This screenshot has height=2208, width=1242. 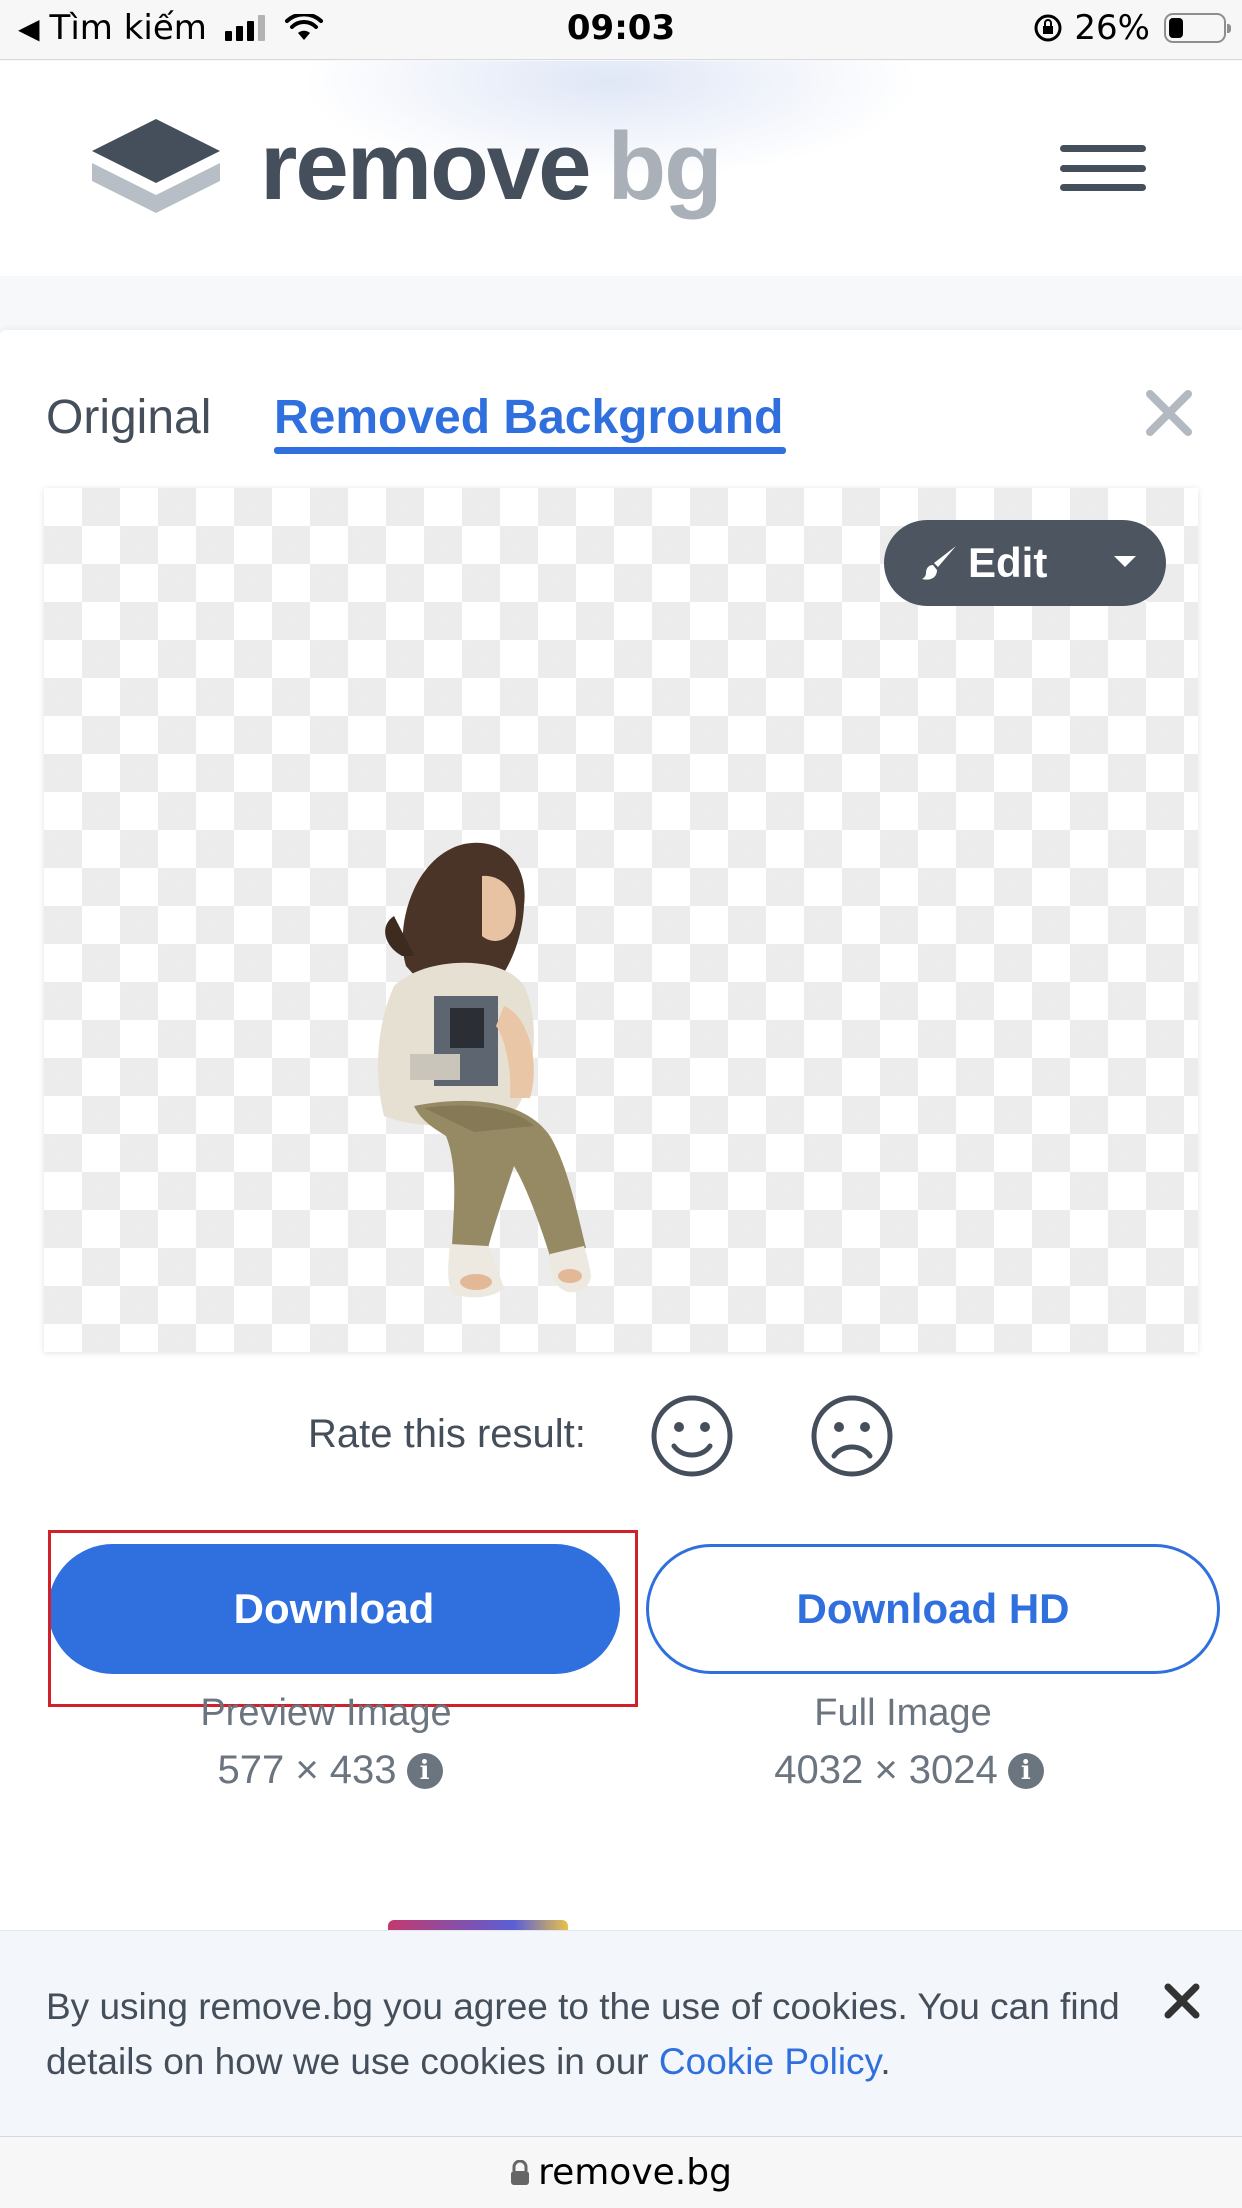 What do you see at coordinates (156, 166) in the screenshot?
I see `logo-layers-icon` at bounding box center [156, 166].